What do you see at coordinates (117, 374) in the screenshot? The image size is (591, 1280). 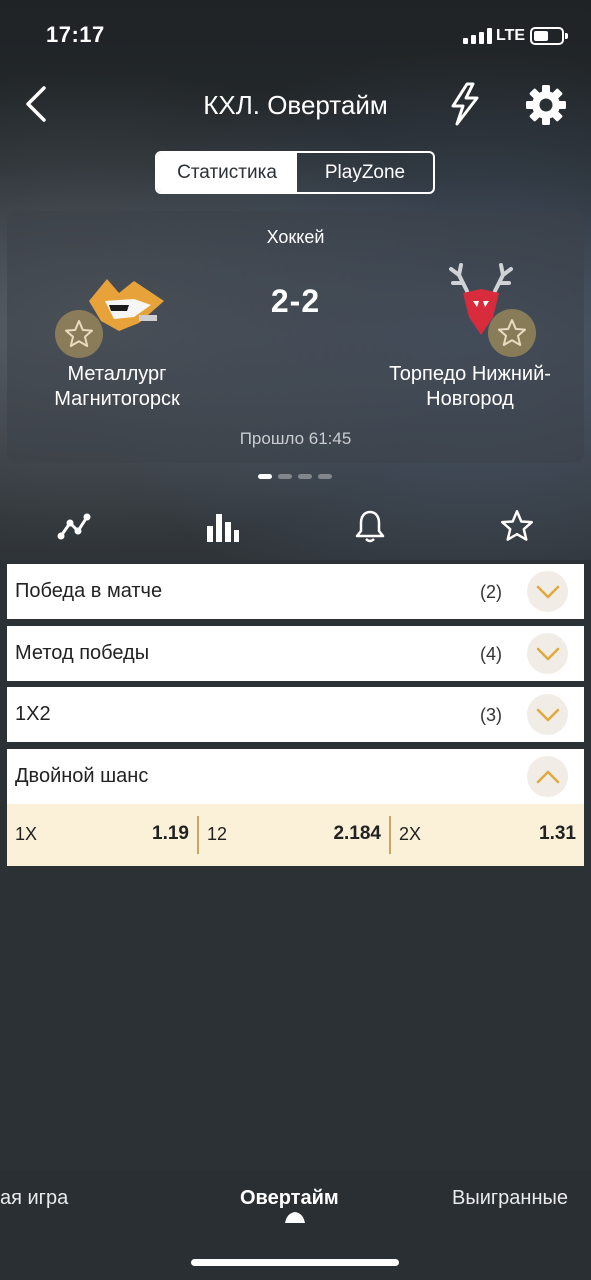 I see `home-team-name-line1: Металлург` at bounding box center [117, 374].